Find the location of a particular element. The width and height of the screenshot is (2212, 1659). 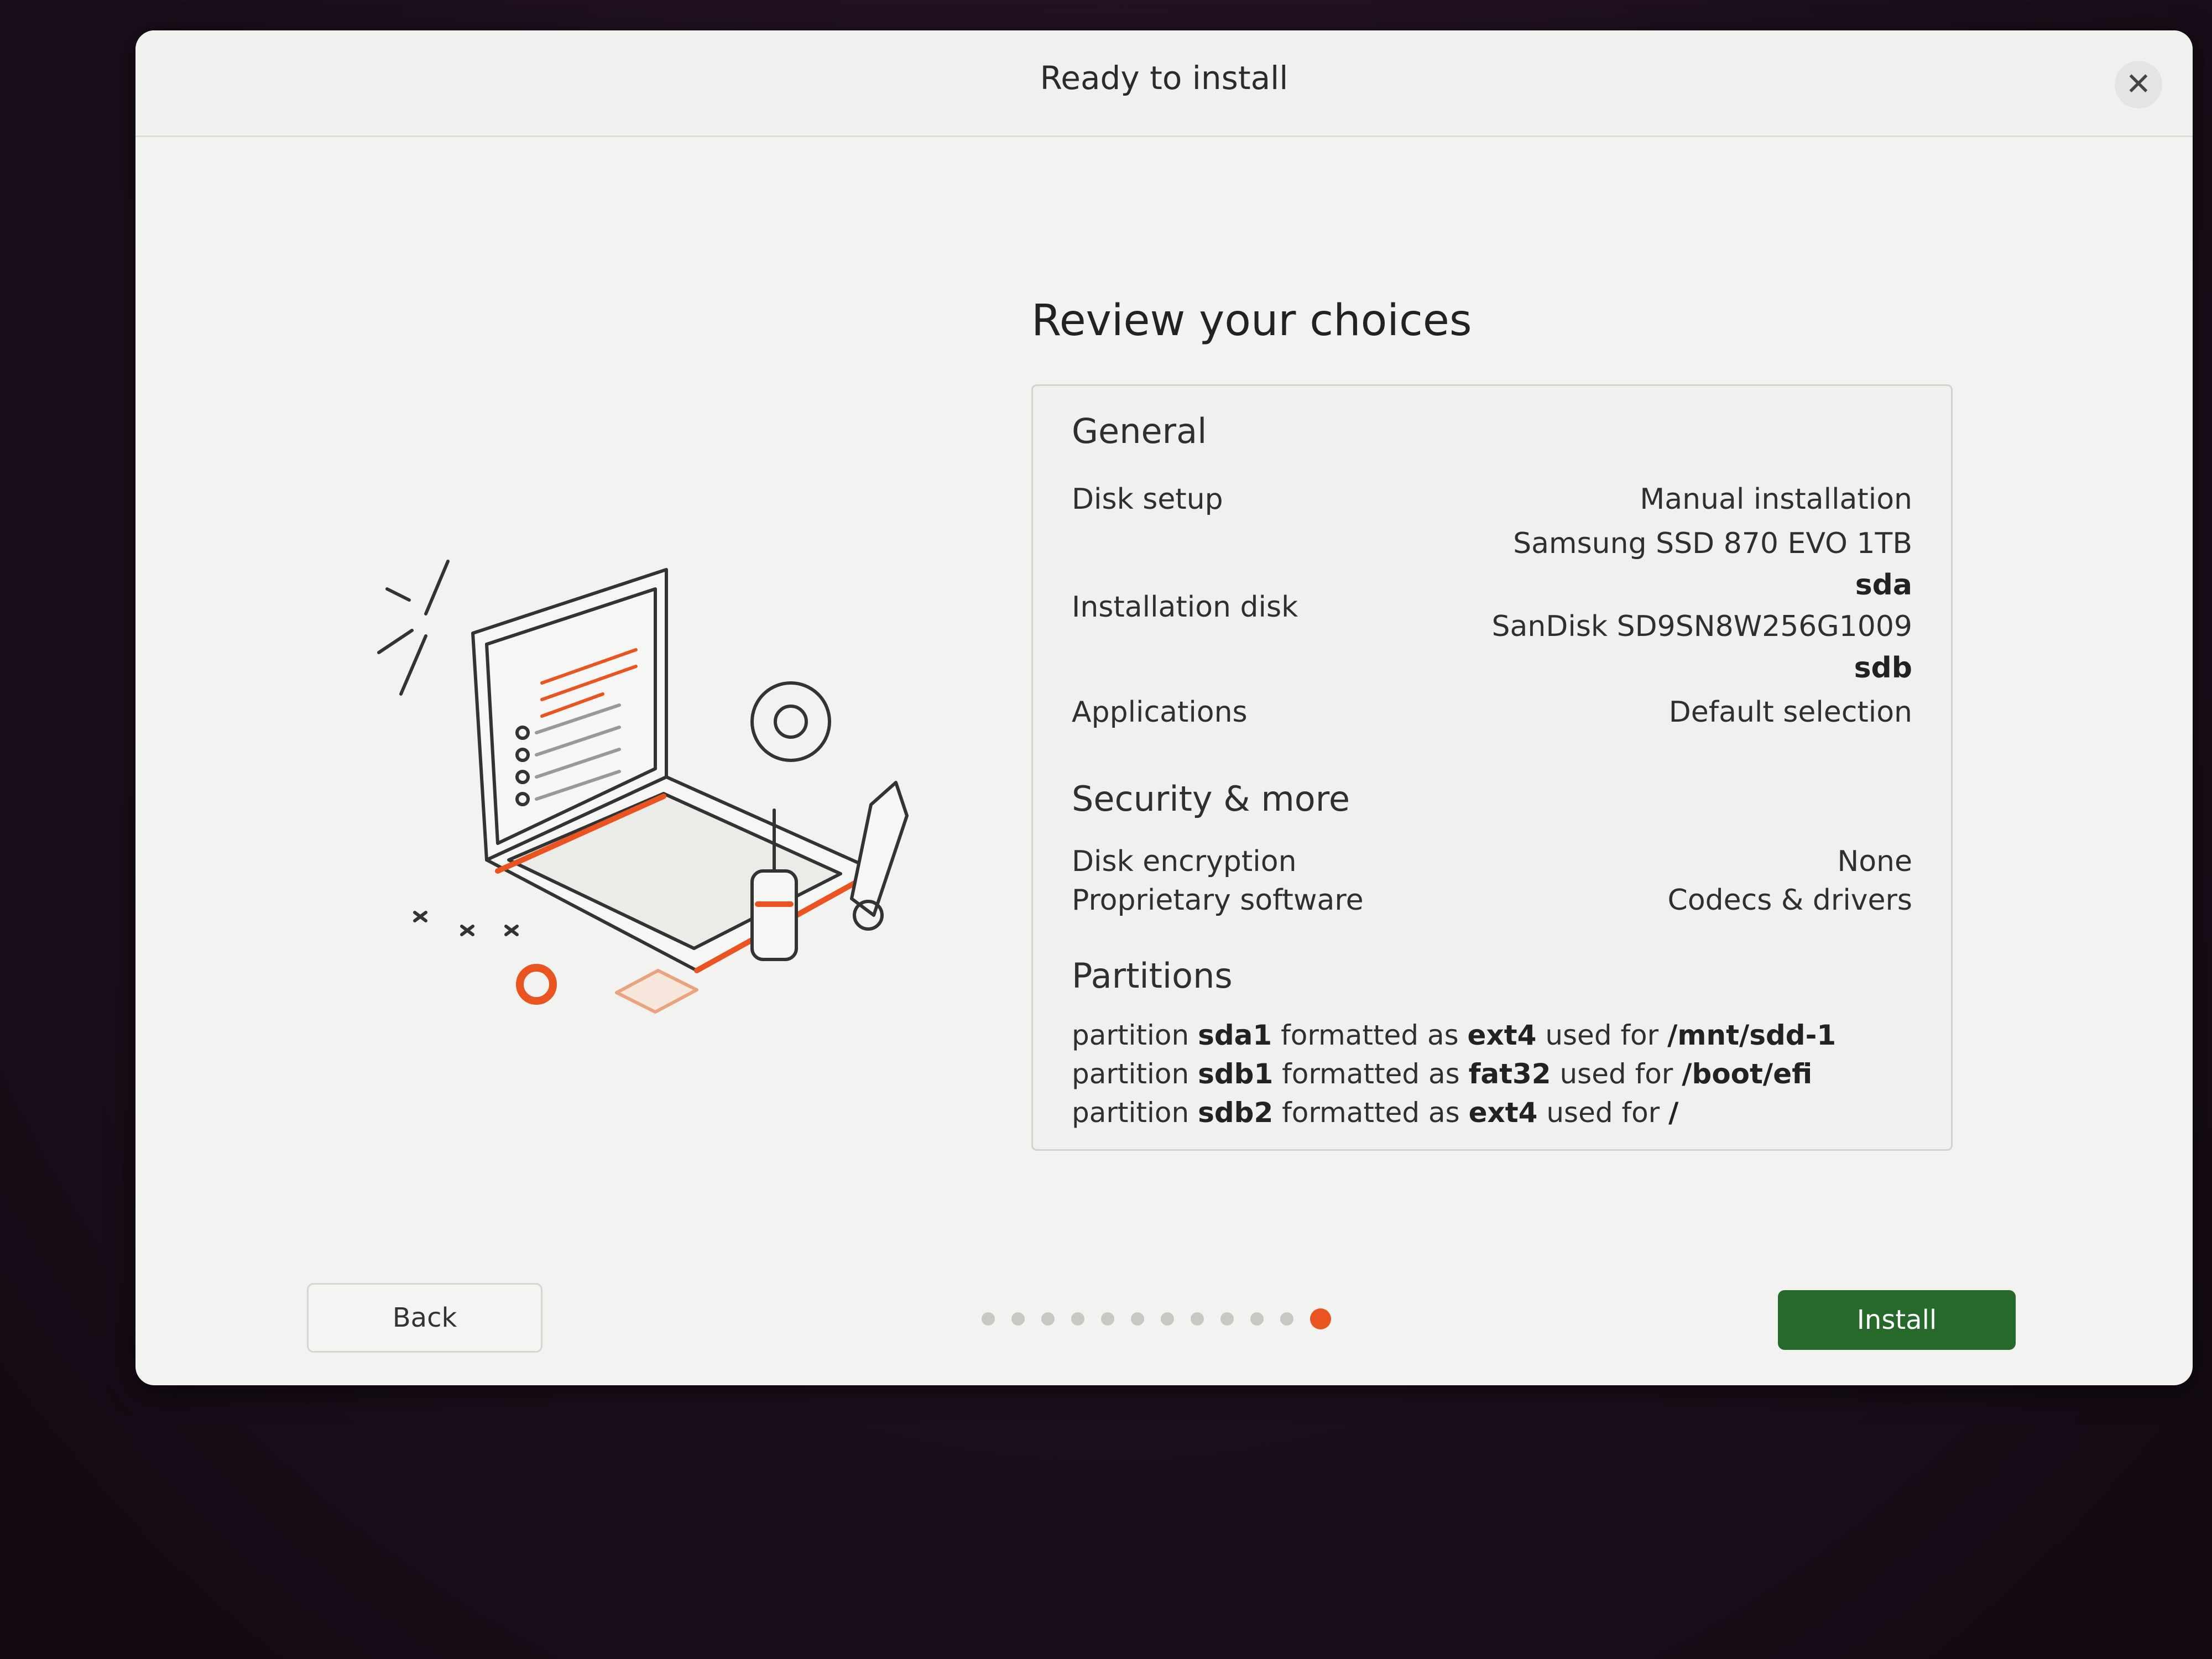

title-bar: Ready to install ✕ is located at coordinates (1164, 84).